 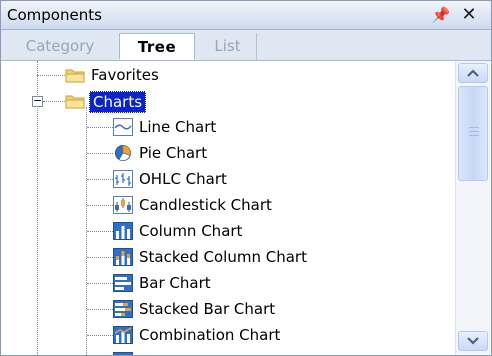 What do you see at coordinates (183, 179) in the screenshot?
I see `tree-item-label: OHLC Chart` at bounding box center [183, 179].